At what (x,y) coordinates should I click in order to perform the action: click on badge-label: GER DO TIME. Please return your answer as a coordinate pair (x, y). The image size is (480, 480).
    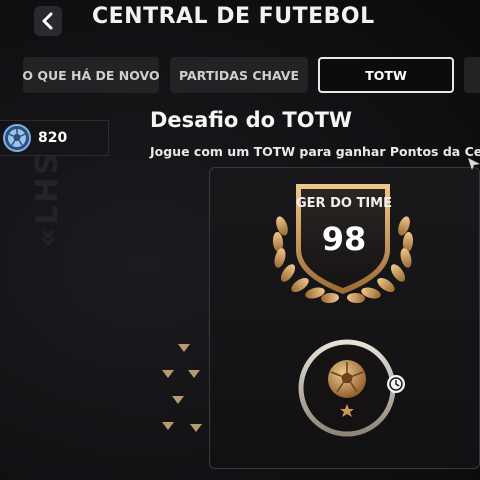
    Looking at the image, I should click on (344, 203).